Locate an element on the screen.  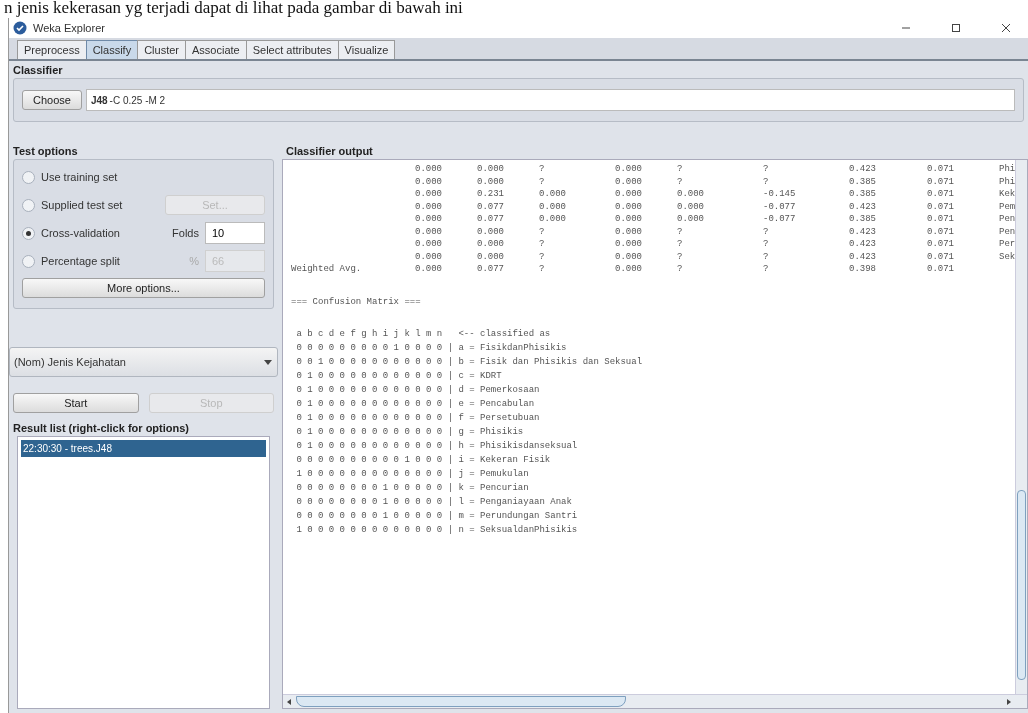
matrix-row-text: 0 0 0 0 0 0 0 0 1 0 0 0 0 0 | m = Perundungan Santri is located at coordinates (437, 516).